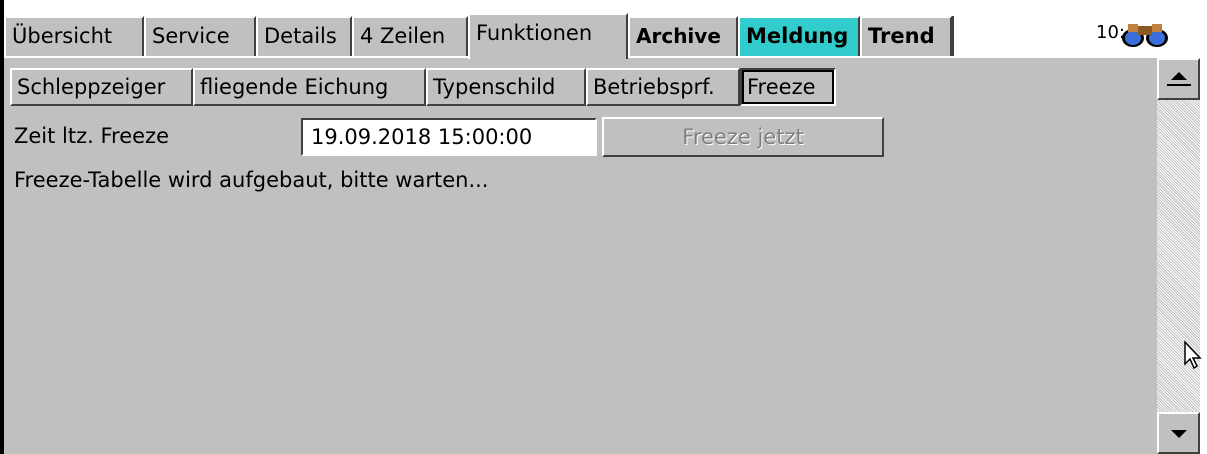  I want to click on arrow-down-icon, so click(1179, 434).